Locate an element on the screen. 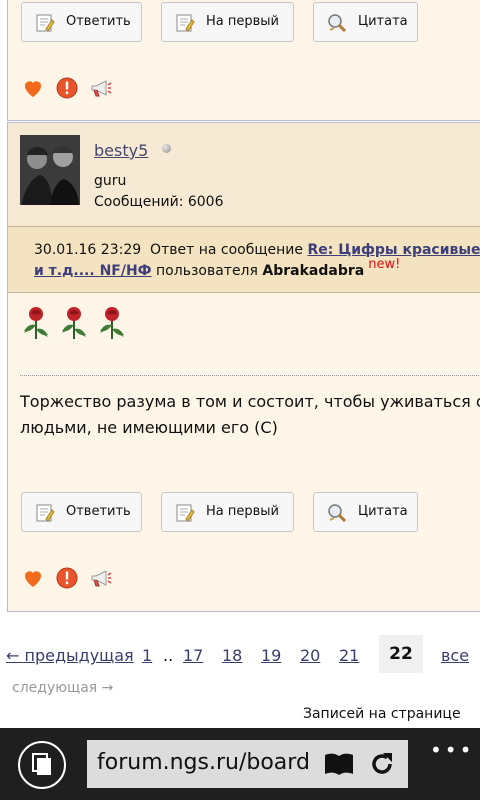 Image resolution: width=480 pixels, height=800 pixels. reply-topic-link-cont: и т.д.... NF/НФ is located at coordinates (93, 271).